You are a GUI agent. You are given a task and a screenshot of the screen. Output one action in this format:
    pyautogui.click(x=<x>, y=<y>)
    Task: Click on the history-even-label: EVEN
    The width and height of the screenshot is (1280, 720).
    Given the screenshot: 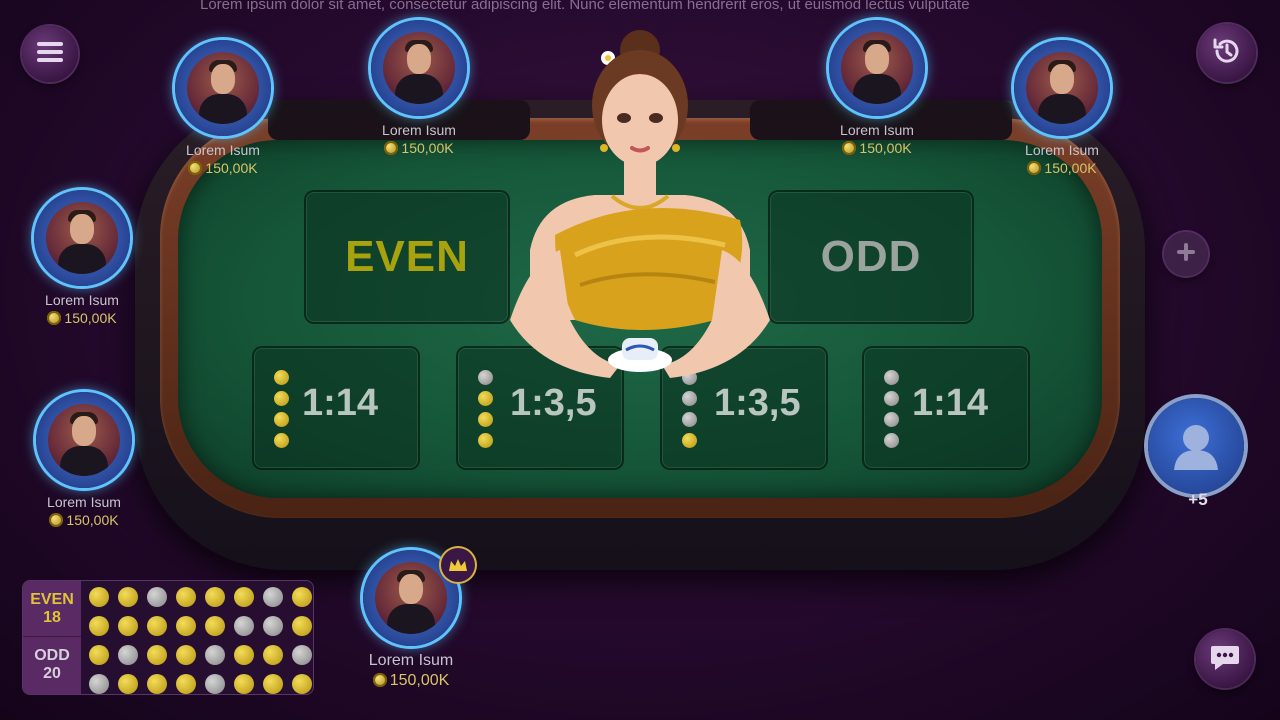 What is the action you would take?
    pyautogui.click(x=52, y=599)
    